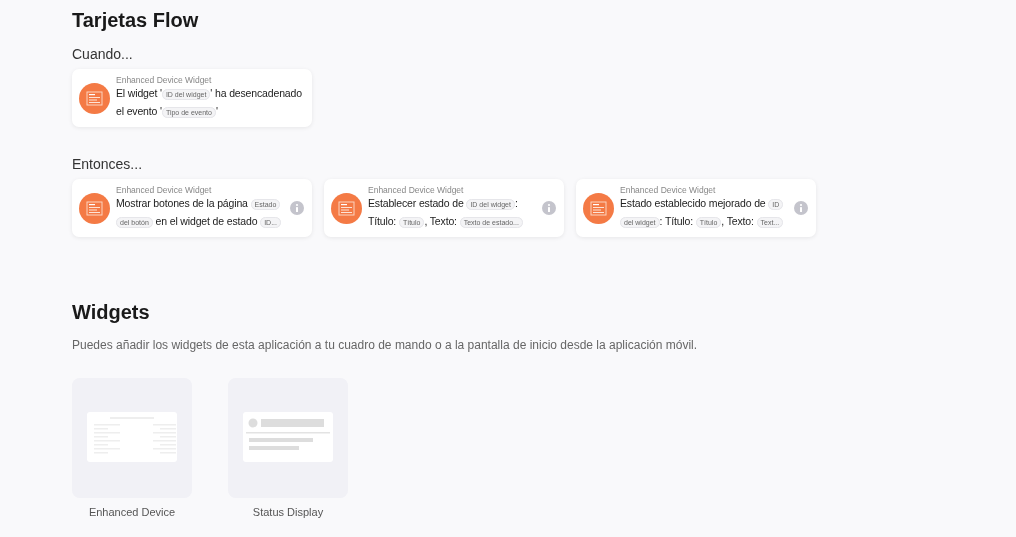 The image size is (1016, 537). I want to click on widget-label: Status Display, so click(288, 512).